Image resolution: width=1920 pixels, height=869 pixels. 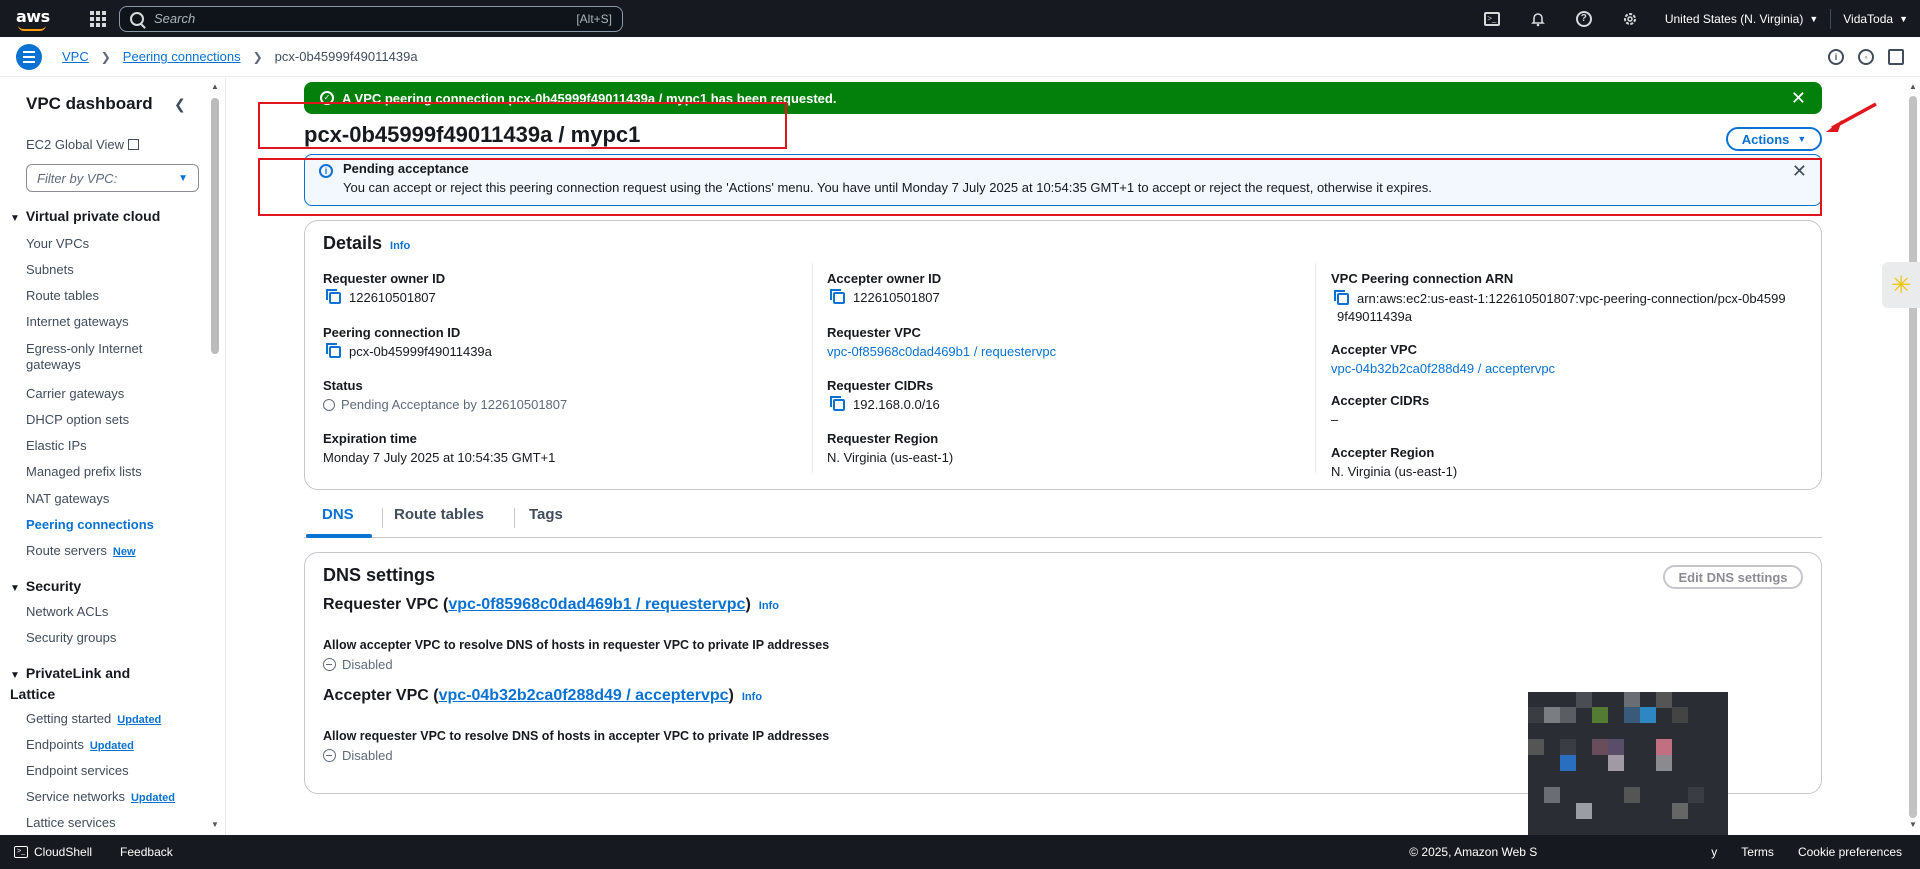 I want to click on sidebar-item-endpoint-services: Endpoint services, so click(x=77, y=771).